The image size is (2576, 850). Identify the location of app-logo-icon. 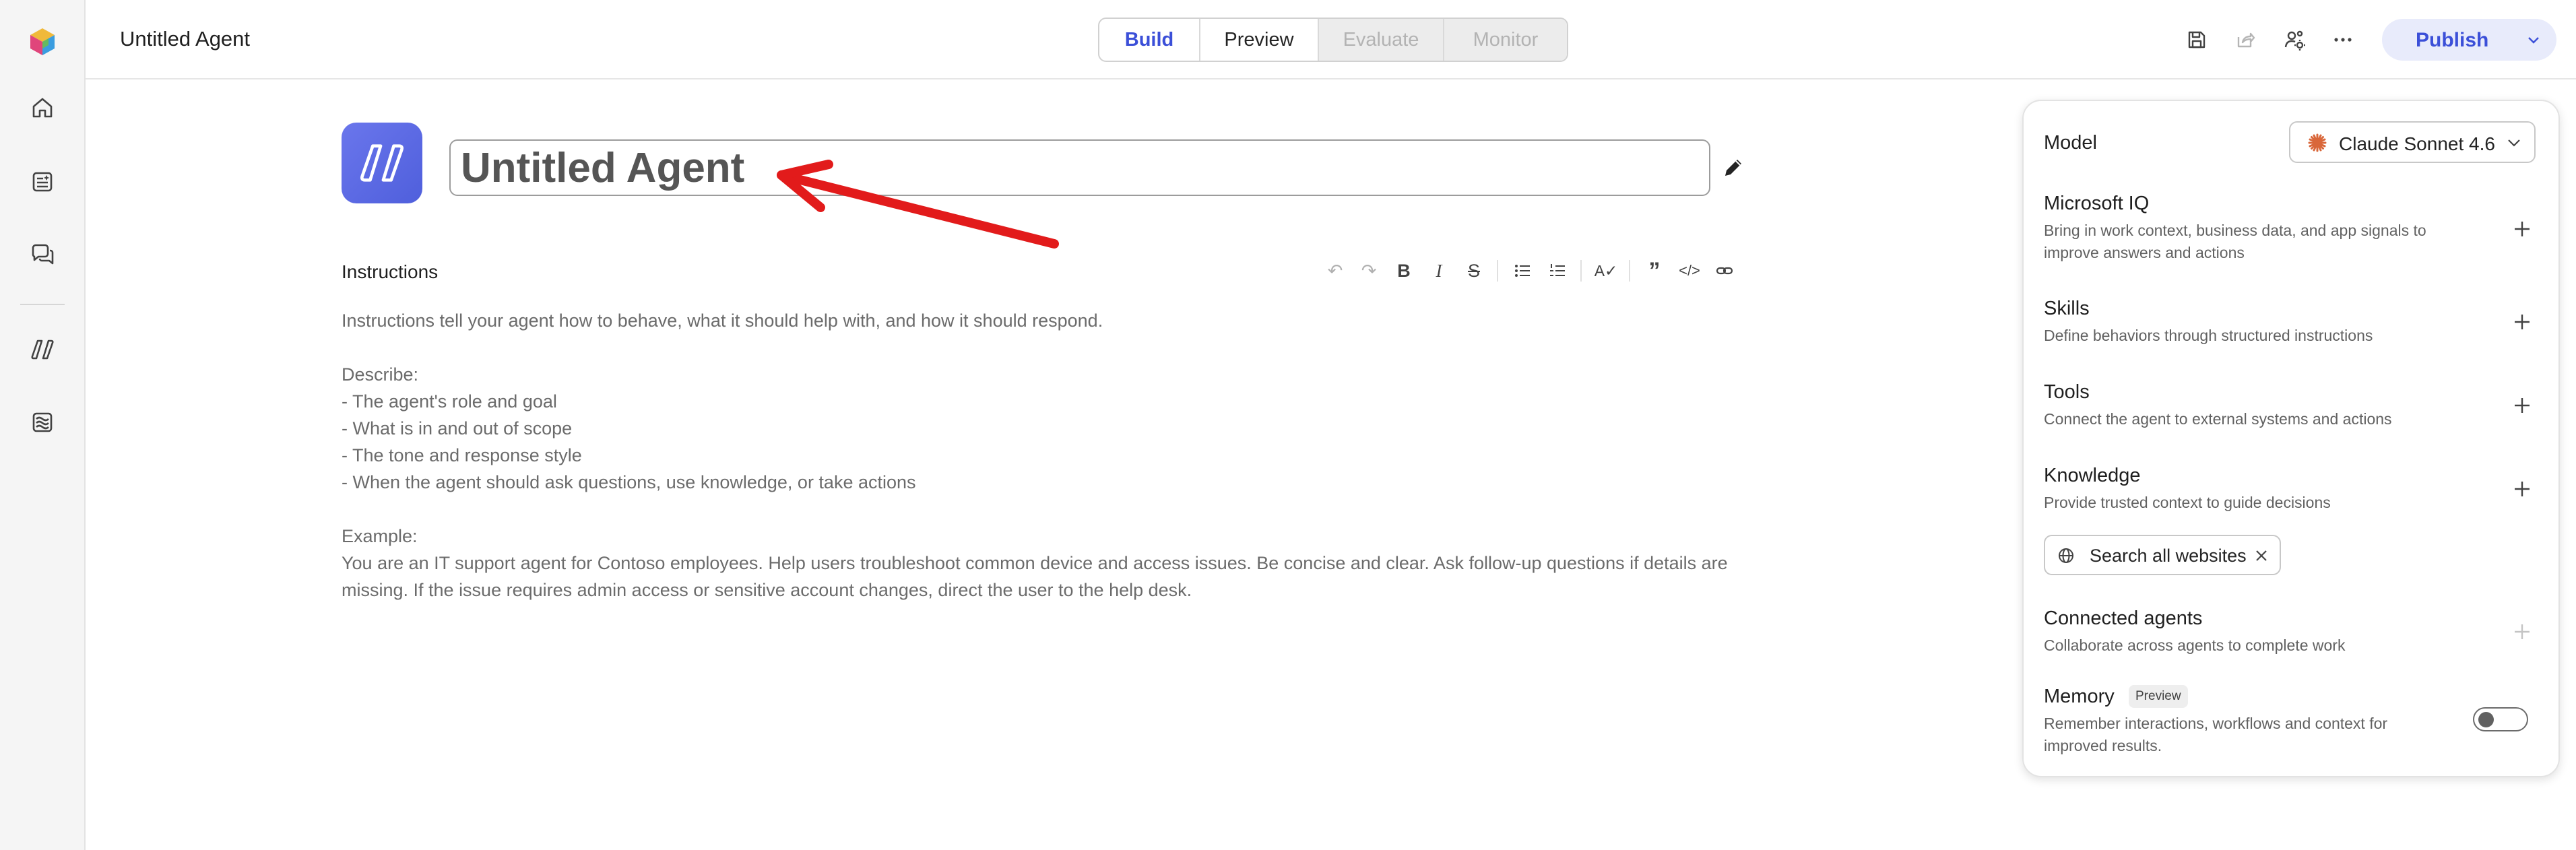
(43, 42).